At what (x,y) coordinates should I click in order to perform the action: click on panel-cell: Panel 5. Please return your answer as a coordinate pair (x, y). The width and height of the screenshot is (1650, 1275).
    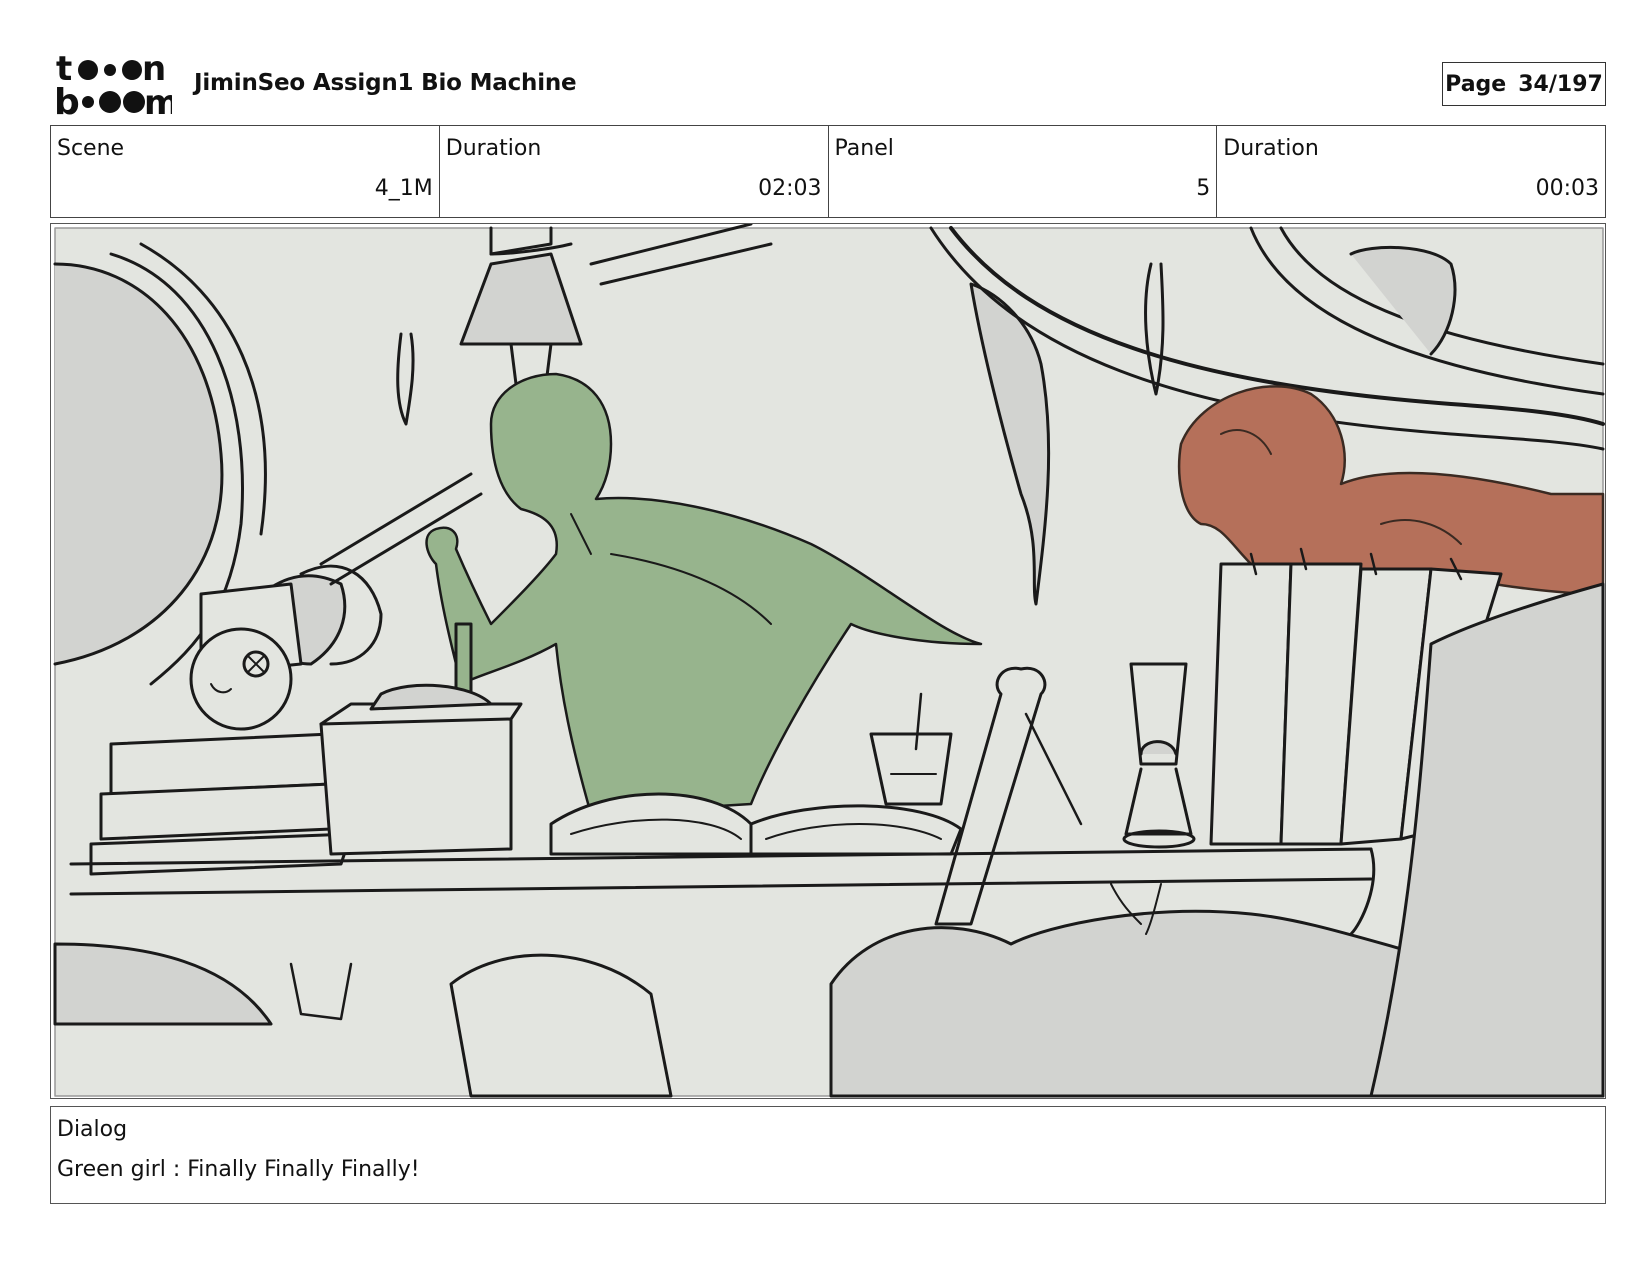
    Looking at the image, I should click on (1023, 171).